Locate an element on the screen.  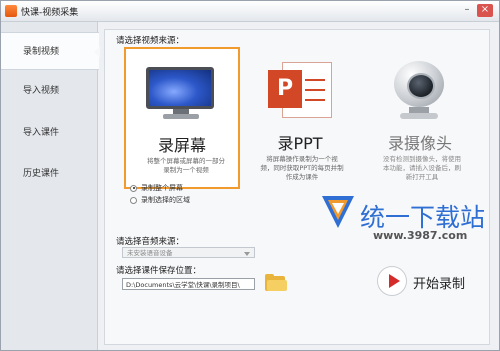
window-title: 快课-视频采集 is located at coordinates (50, 13).